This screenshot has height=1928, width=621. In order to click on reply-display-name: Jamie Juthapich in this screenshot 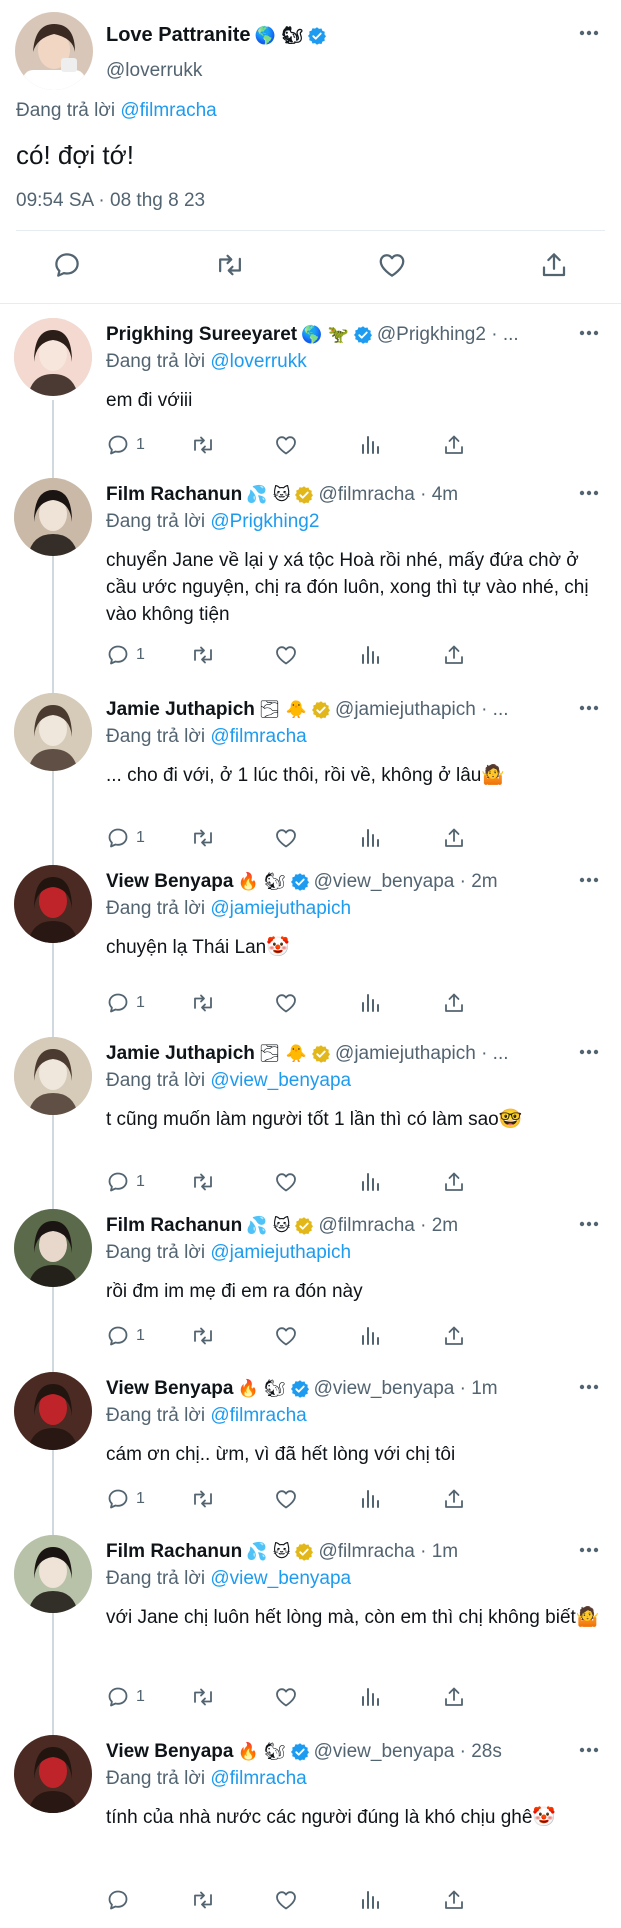, I will do `click(180, 710)`.